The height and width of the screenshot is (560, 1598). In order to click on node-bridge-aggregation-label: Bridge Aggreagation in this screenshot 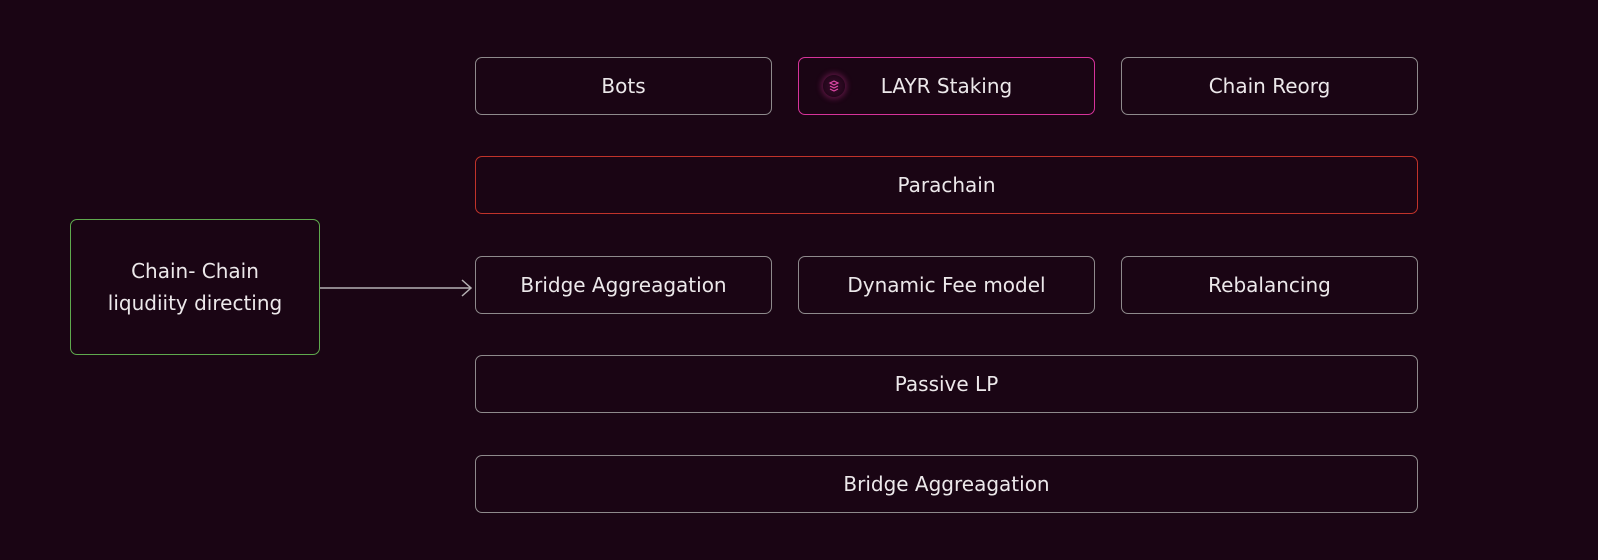, I will do `click(623, 285)`.